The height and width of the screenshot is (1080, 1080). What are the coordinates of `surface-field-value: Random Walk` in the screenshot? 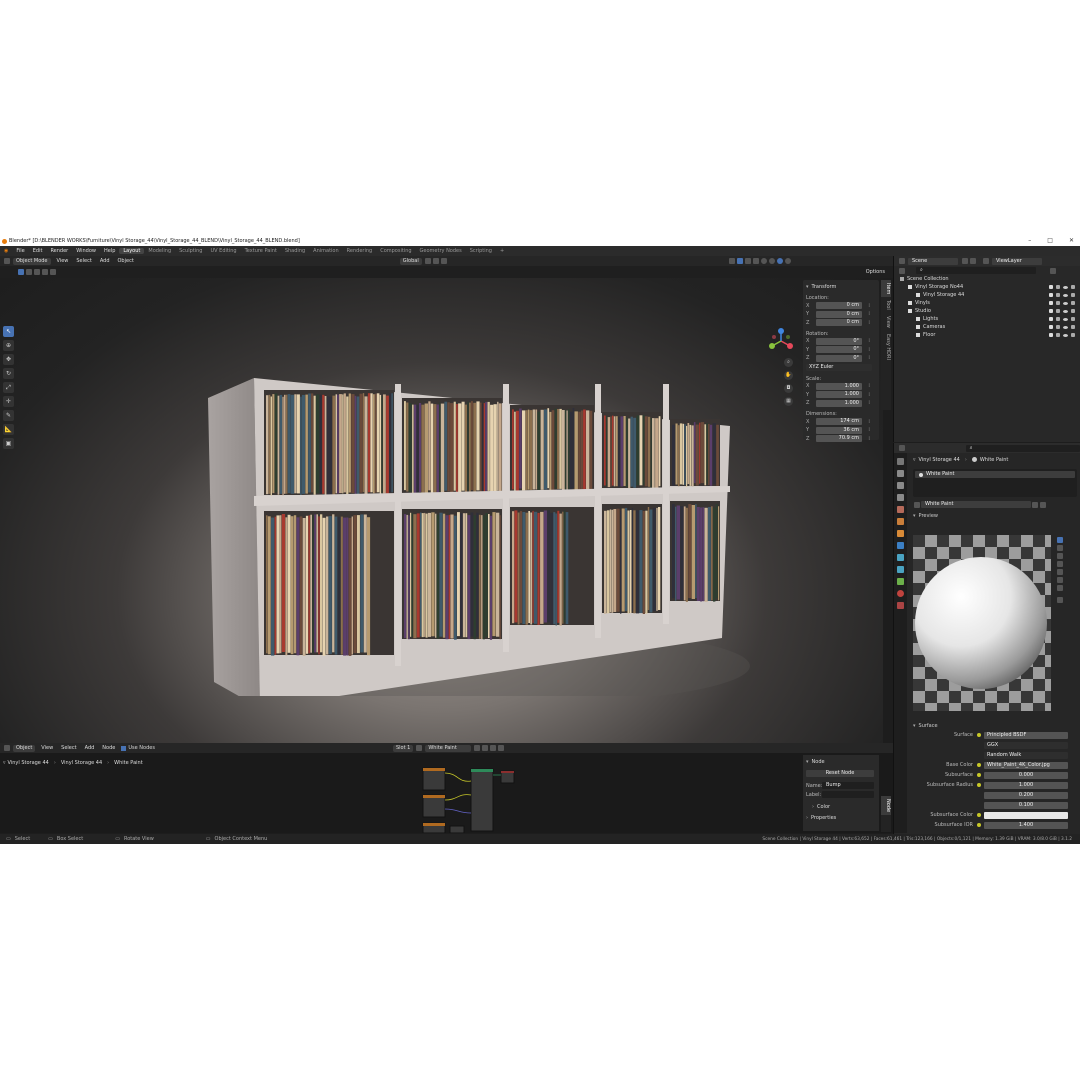 It's located at (1026, 755).